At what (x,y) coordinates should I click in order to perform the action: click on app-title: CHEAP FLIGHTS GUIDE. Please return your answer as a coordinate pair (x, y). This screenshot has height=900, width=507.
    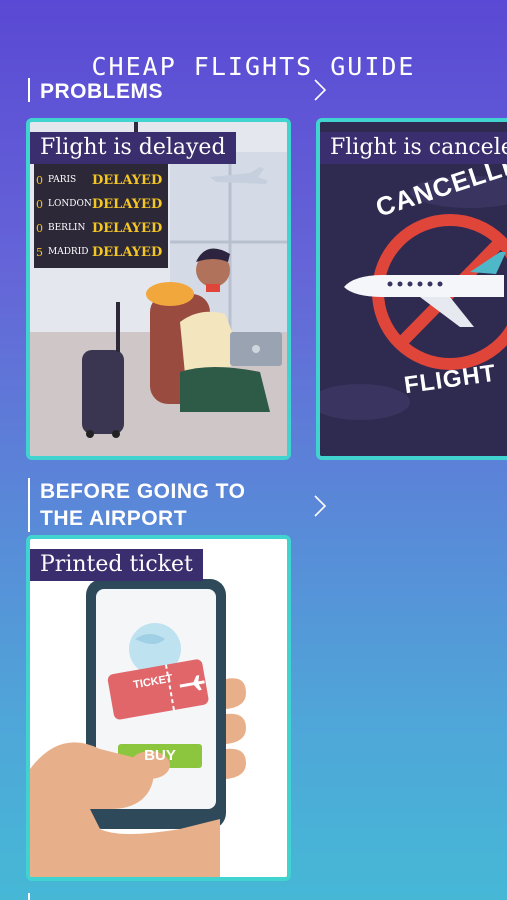
    Looking at the image, I should click on (253, 66).